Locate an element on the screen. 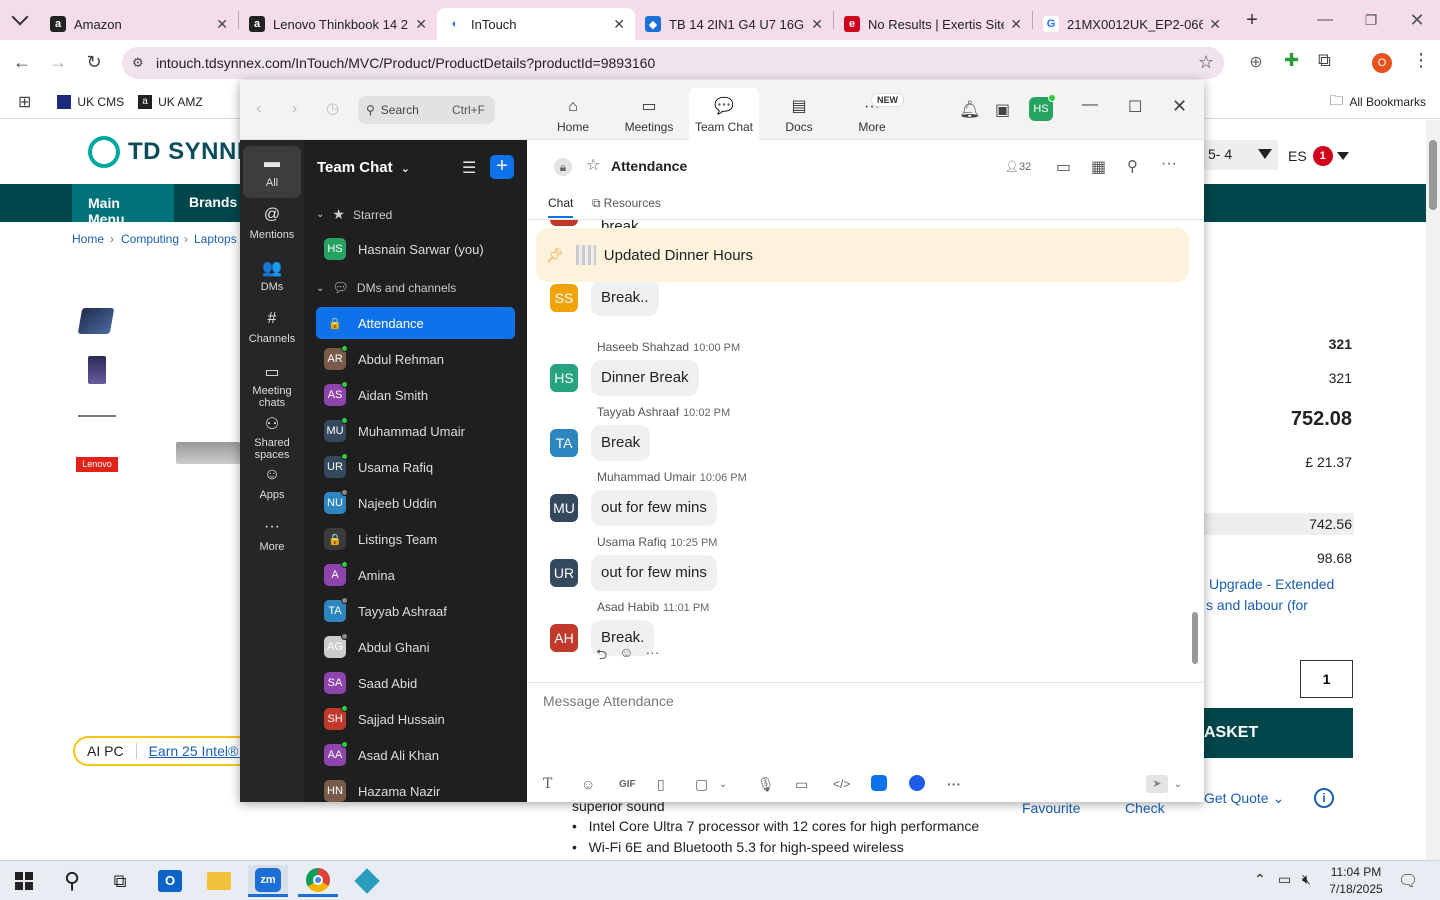 This screenshot has height=900, width=1440. chat-list-item: SH Sajjad Hussain is located at coordinates (415, 719).